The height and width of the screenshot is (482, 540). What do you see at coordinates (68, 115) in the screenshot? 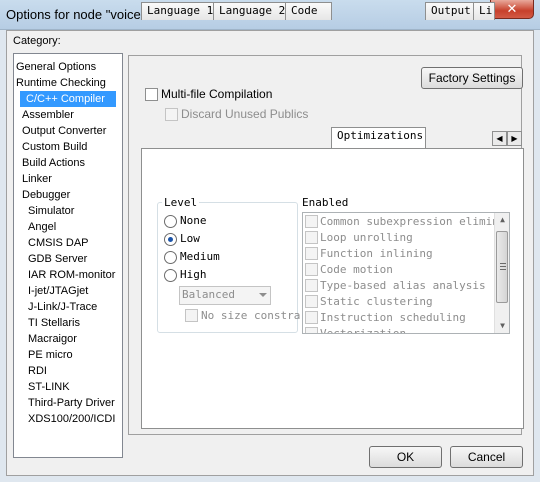
I see `category-item: Assembler` at bounding box center [68, 115].